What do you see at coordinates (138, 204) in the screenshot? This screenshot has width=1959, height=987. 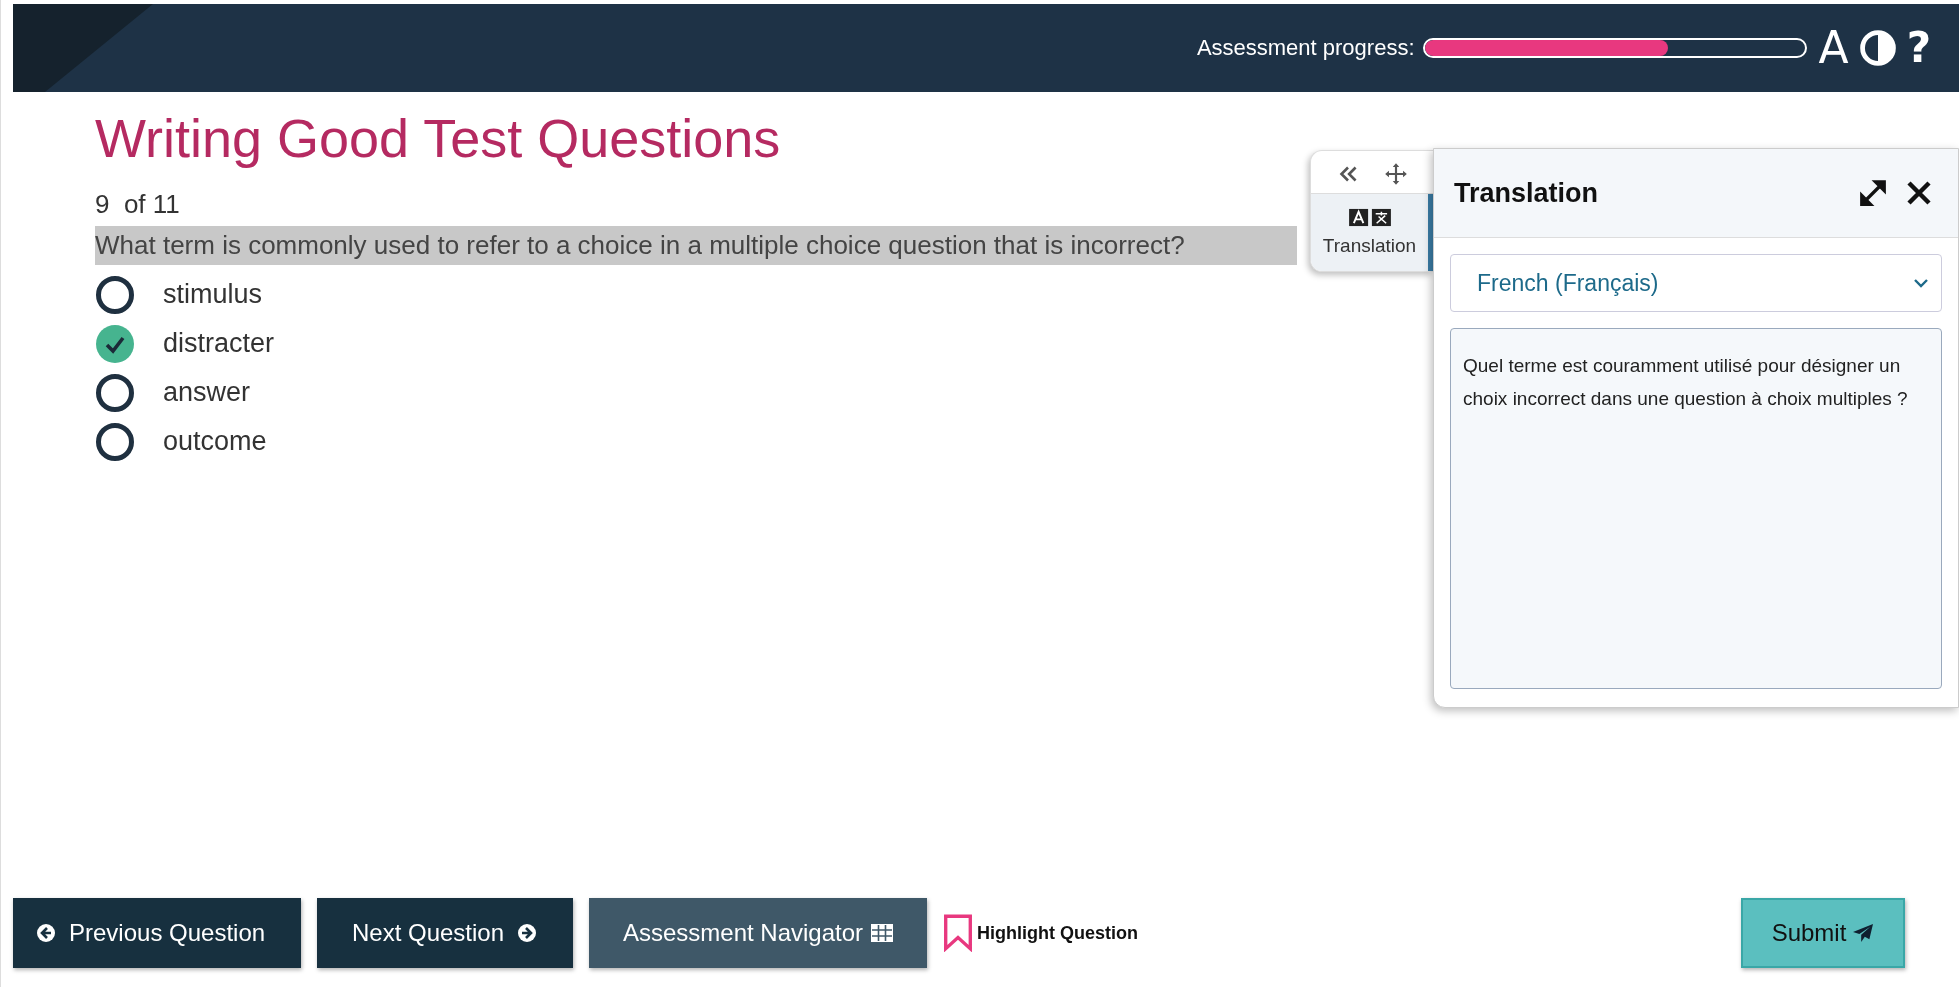 I see `question-counter: 9 of 11` at bounding box center [138, 204].